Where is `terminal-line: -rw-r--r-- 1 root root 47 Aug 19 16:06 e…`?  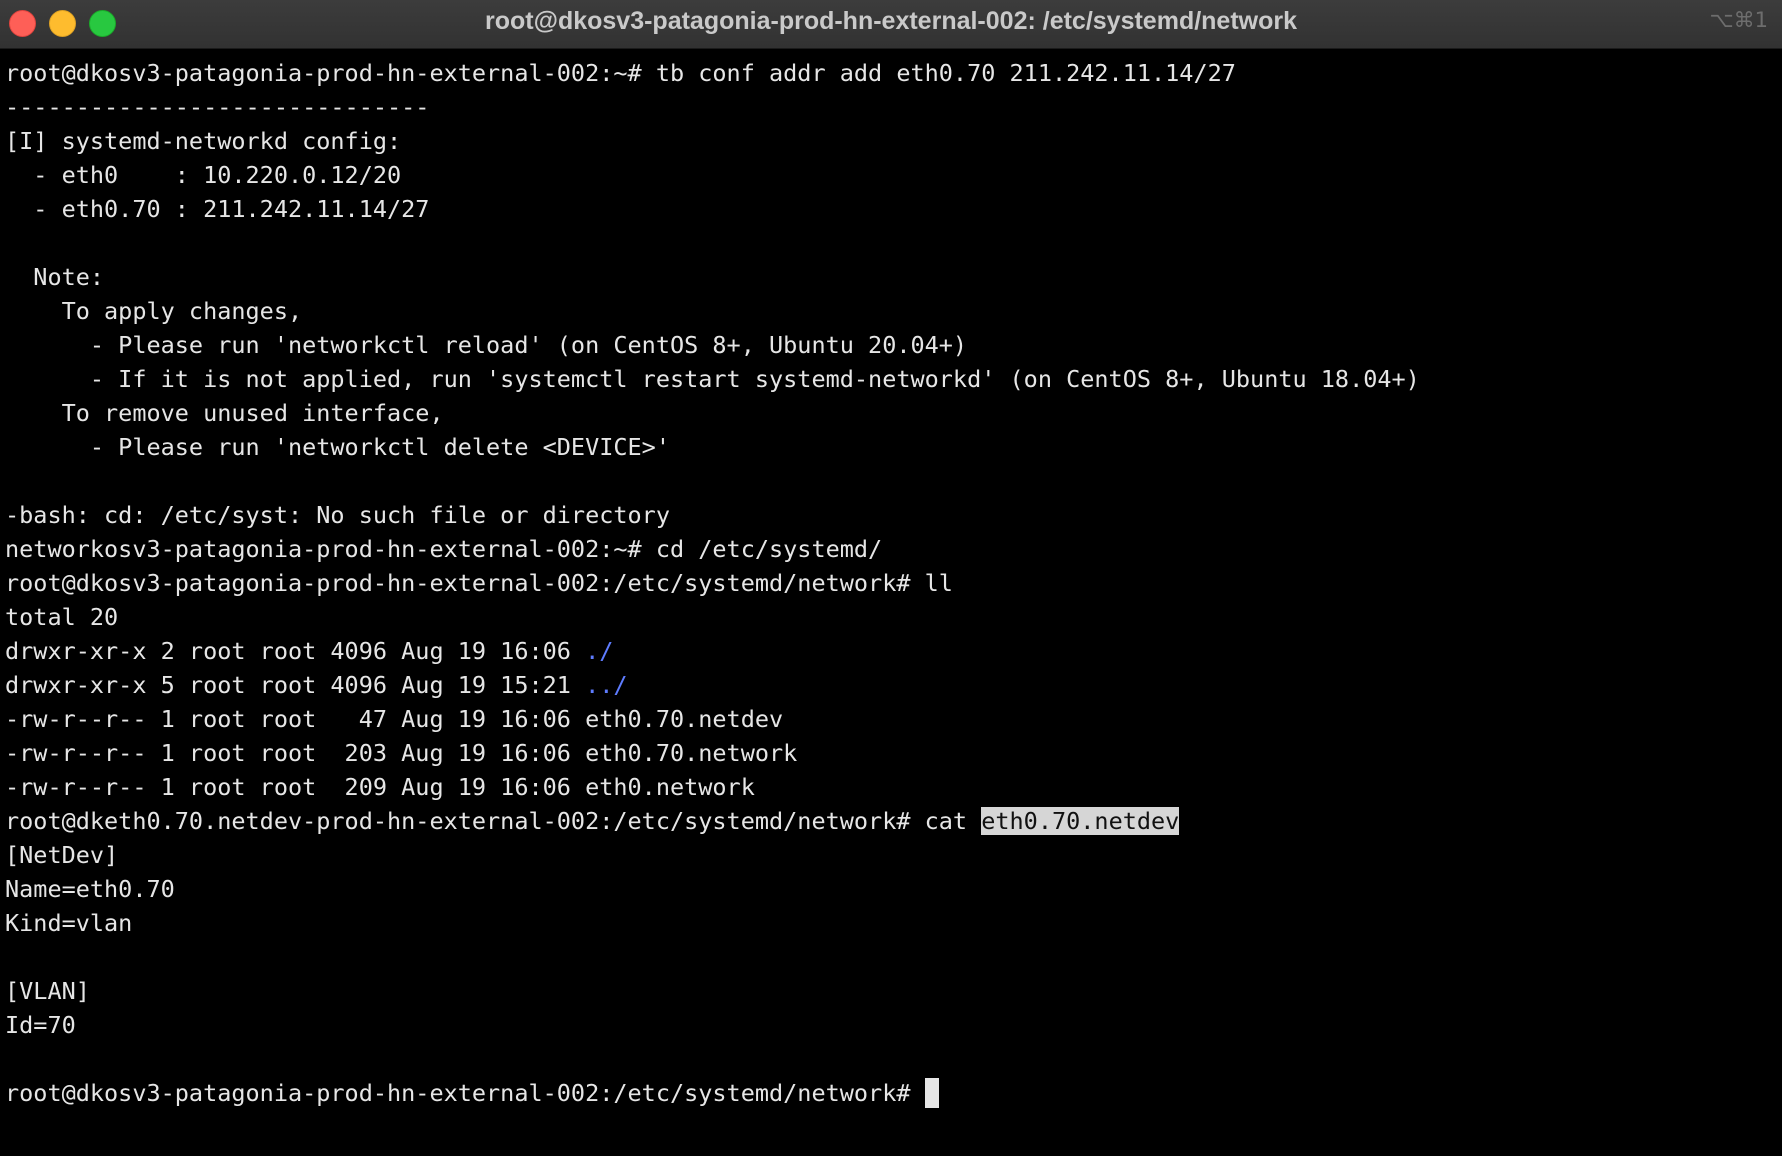
terminal-line: -rw-r--r-- 1 root root 47 Aug 19 16:06 e… is located at coordinates (394, 719).